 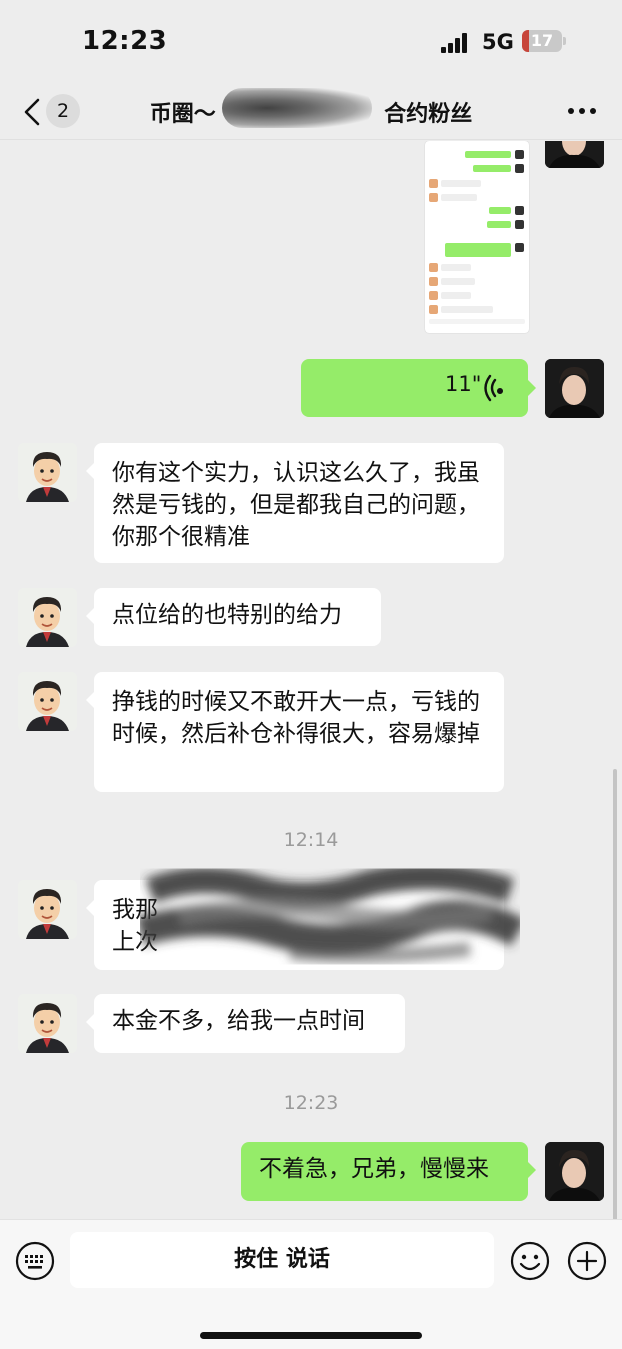 I want to click on keyboard-icon, so click(x=35, y=1261).